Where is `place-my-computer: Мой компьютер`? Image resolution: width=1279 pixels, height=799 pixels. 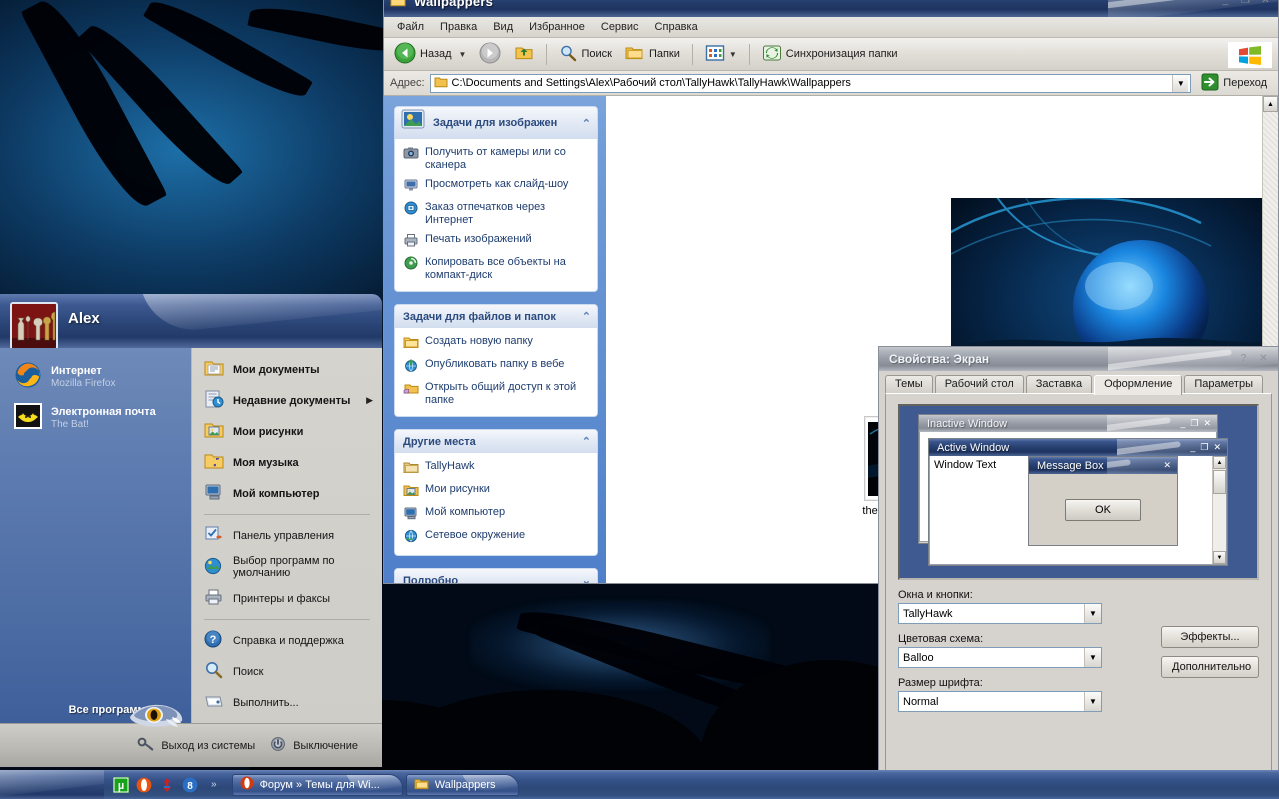 place-my-computer: Мой компьютер is located at coordinates (496, 514).